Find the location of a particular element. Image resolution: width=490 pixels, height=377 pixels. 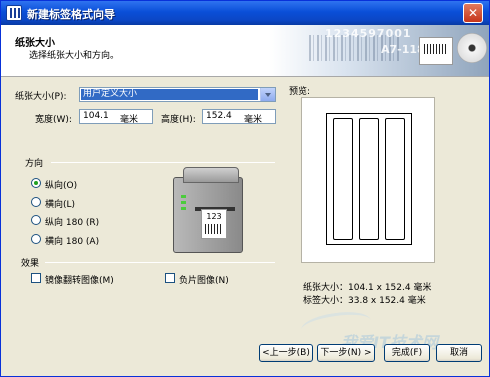

negative-checkbox is located at coordinates (170, 278).